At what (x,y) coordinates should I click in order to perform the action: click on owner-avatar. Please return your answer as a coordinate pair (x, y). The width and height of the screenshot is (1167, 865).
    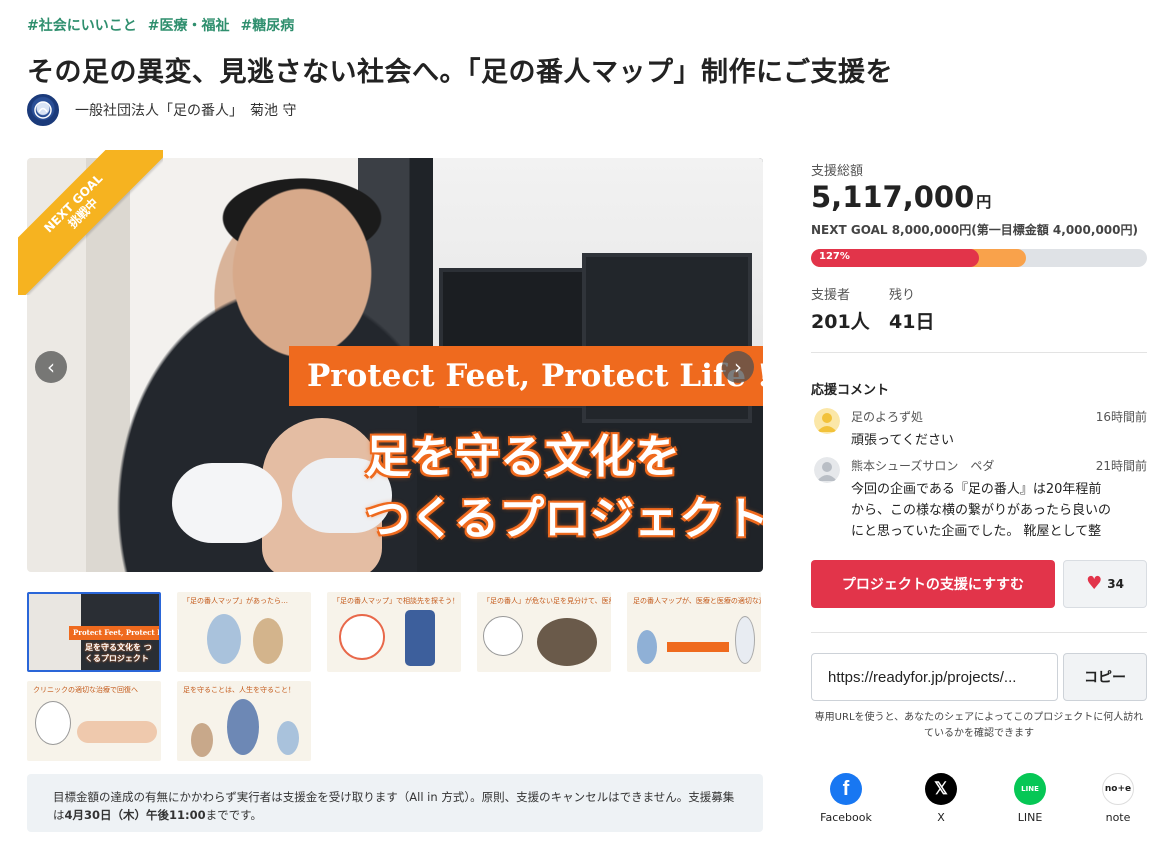
    Looking at the image, I should click on (43, 110).